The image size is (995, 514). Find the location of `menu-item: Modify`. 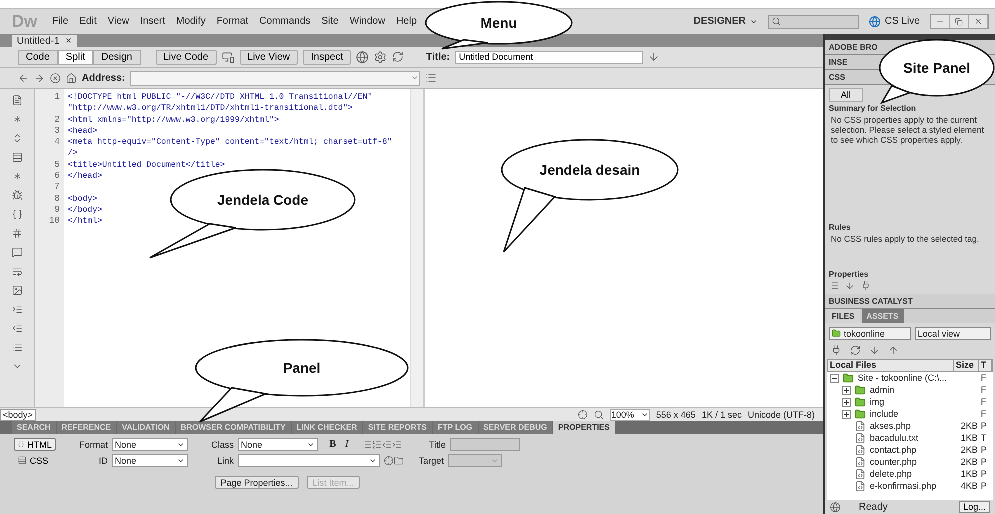

menu-item: Modify is located at coordinates (191, 21).